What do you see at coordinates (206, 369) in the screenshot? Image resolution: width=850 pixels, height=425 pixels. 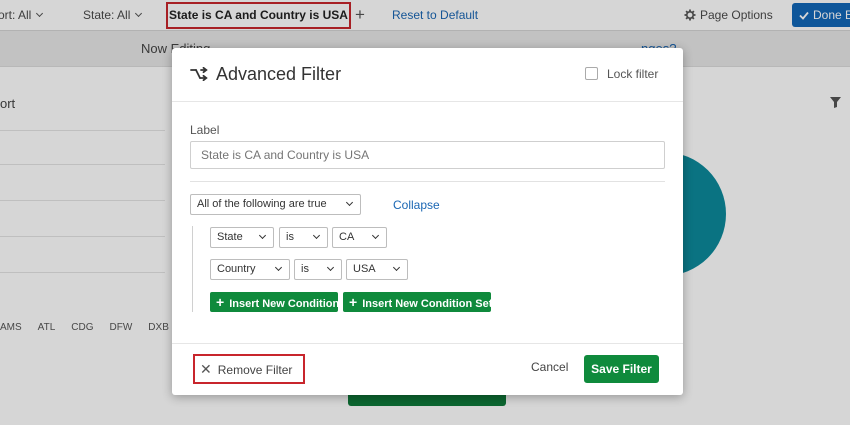 I see `close-icon: ✕` at bounding box center [206, 369].